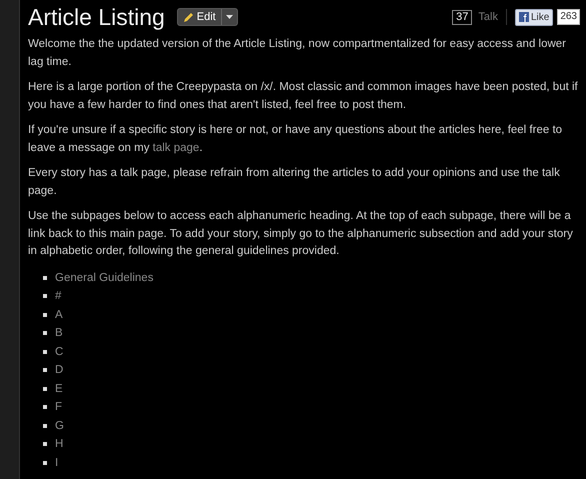  What do you see at coordinates (58, 296) in the screenshot?
I see `subpage-link: #` at bounding box center [58, 296].